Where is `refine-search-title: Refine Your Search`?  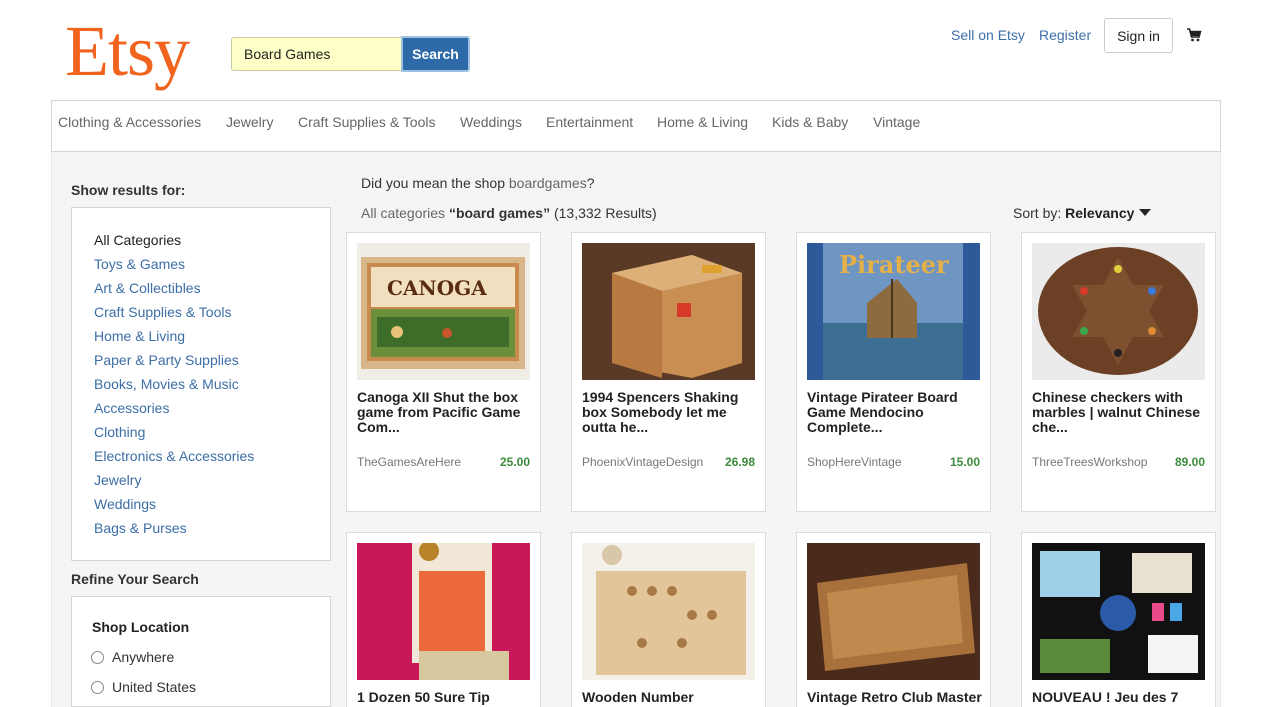
refine-search-title: Refine Your Search is located at coordinates (135, 579).